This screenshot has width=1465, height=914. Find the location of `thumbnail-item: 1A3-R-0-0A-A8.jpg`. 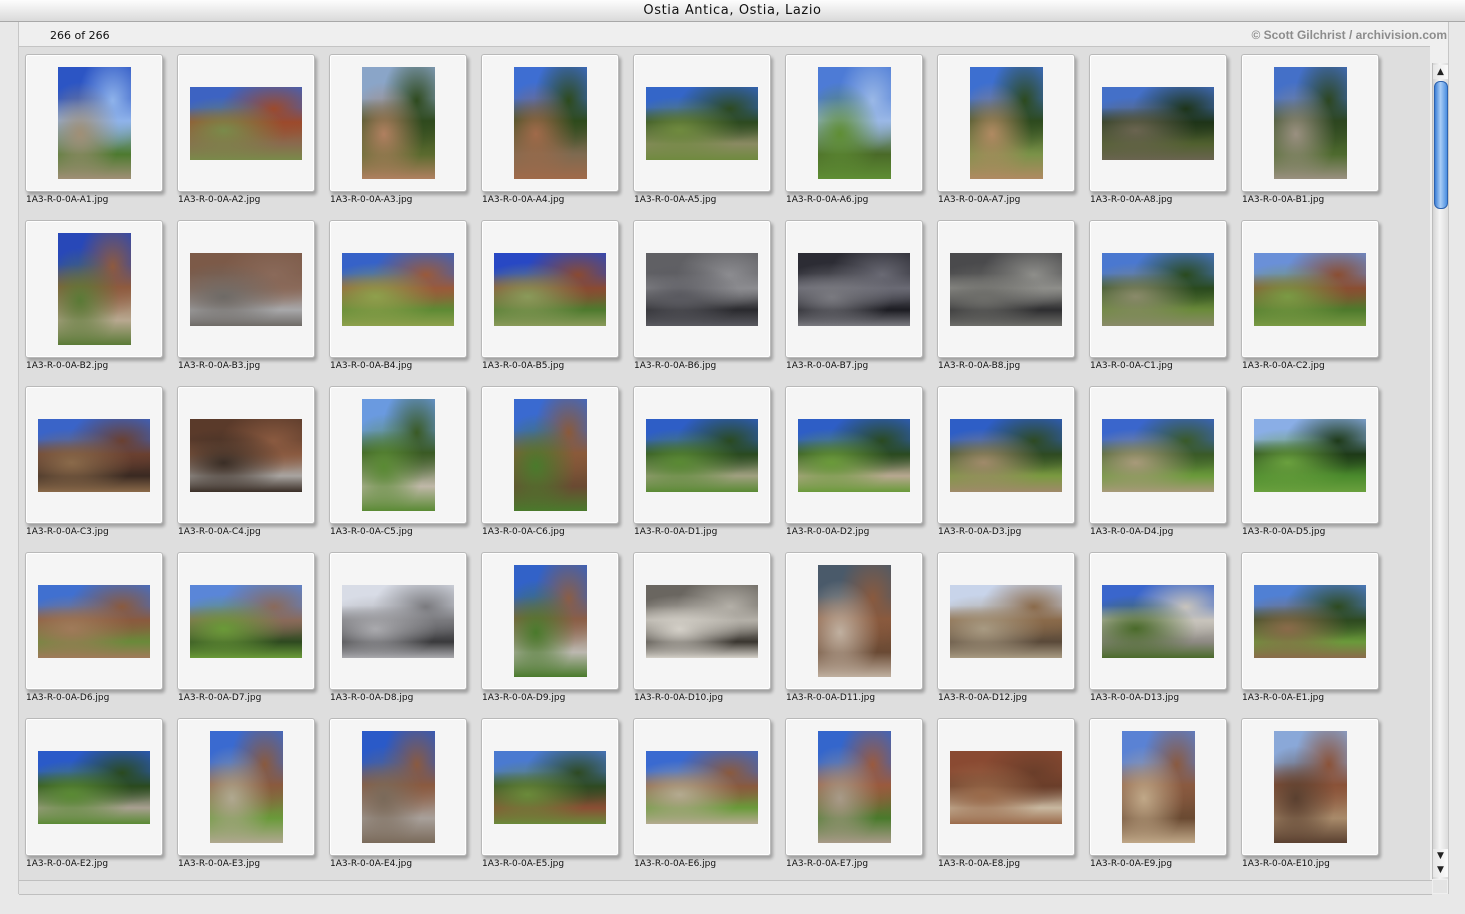

thumbnail-item: 1A3-R-0-0A-A8.jpg is located at coordinates (1165, 137).